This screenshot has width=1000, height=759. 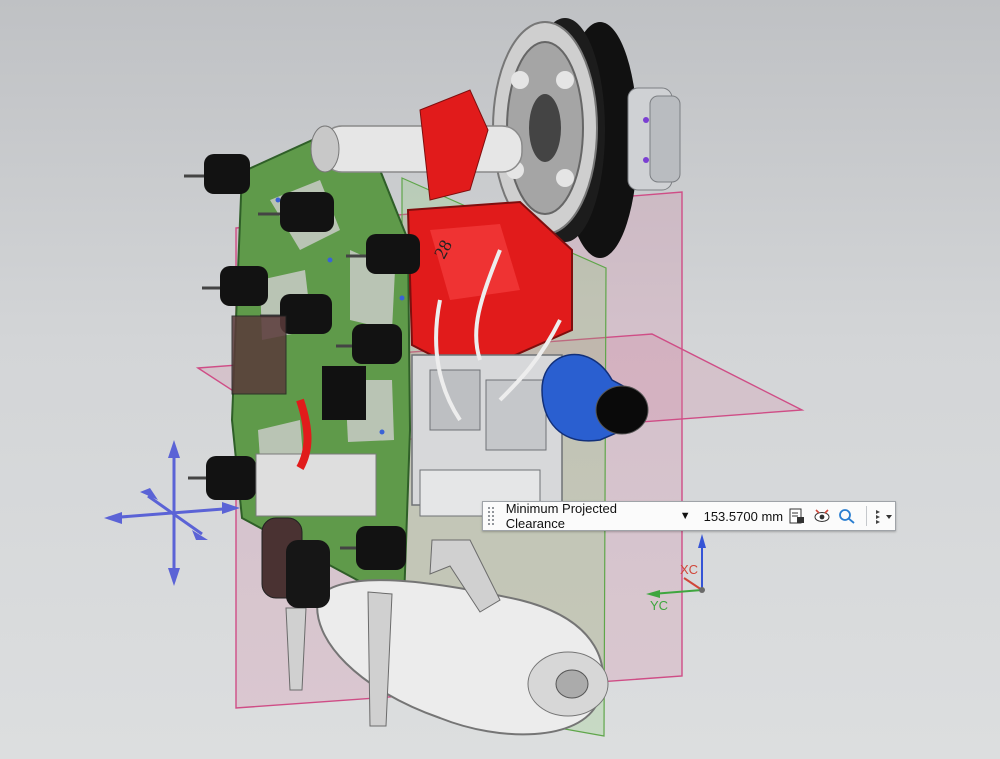 What do you see at coordinates (685, 516) in the screenshot?
I see `dropdown-arrow-icon: ▼` at bounding box center [685, 516].